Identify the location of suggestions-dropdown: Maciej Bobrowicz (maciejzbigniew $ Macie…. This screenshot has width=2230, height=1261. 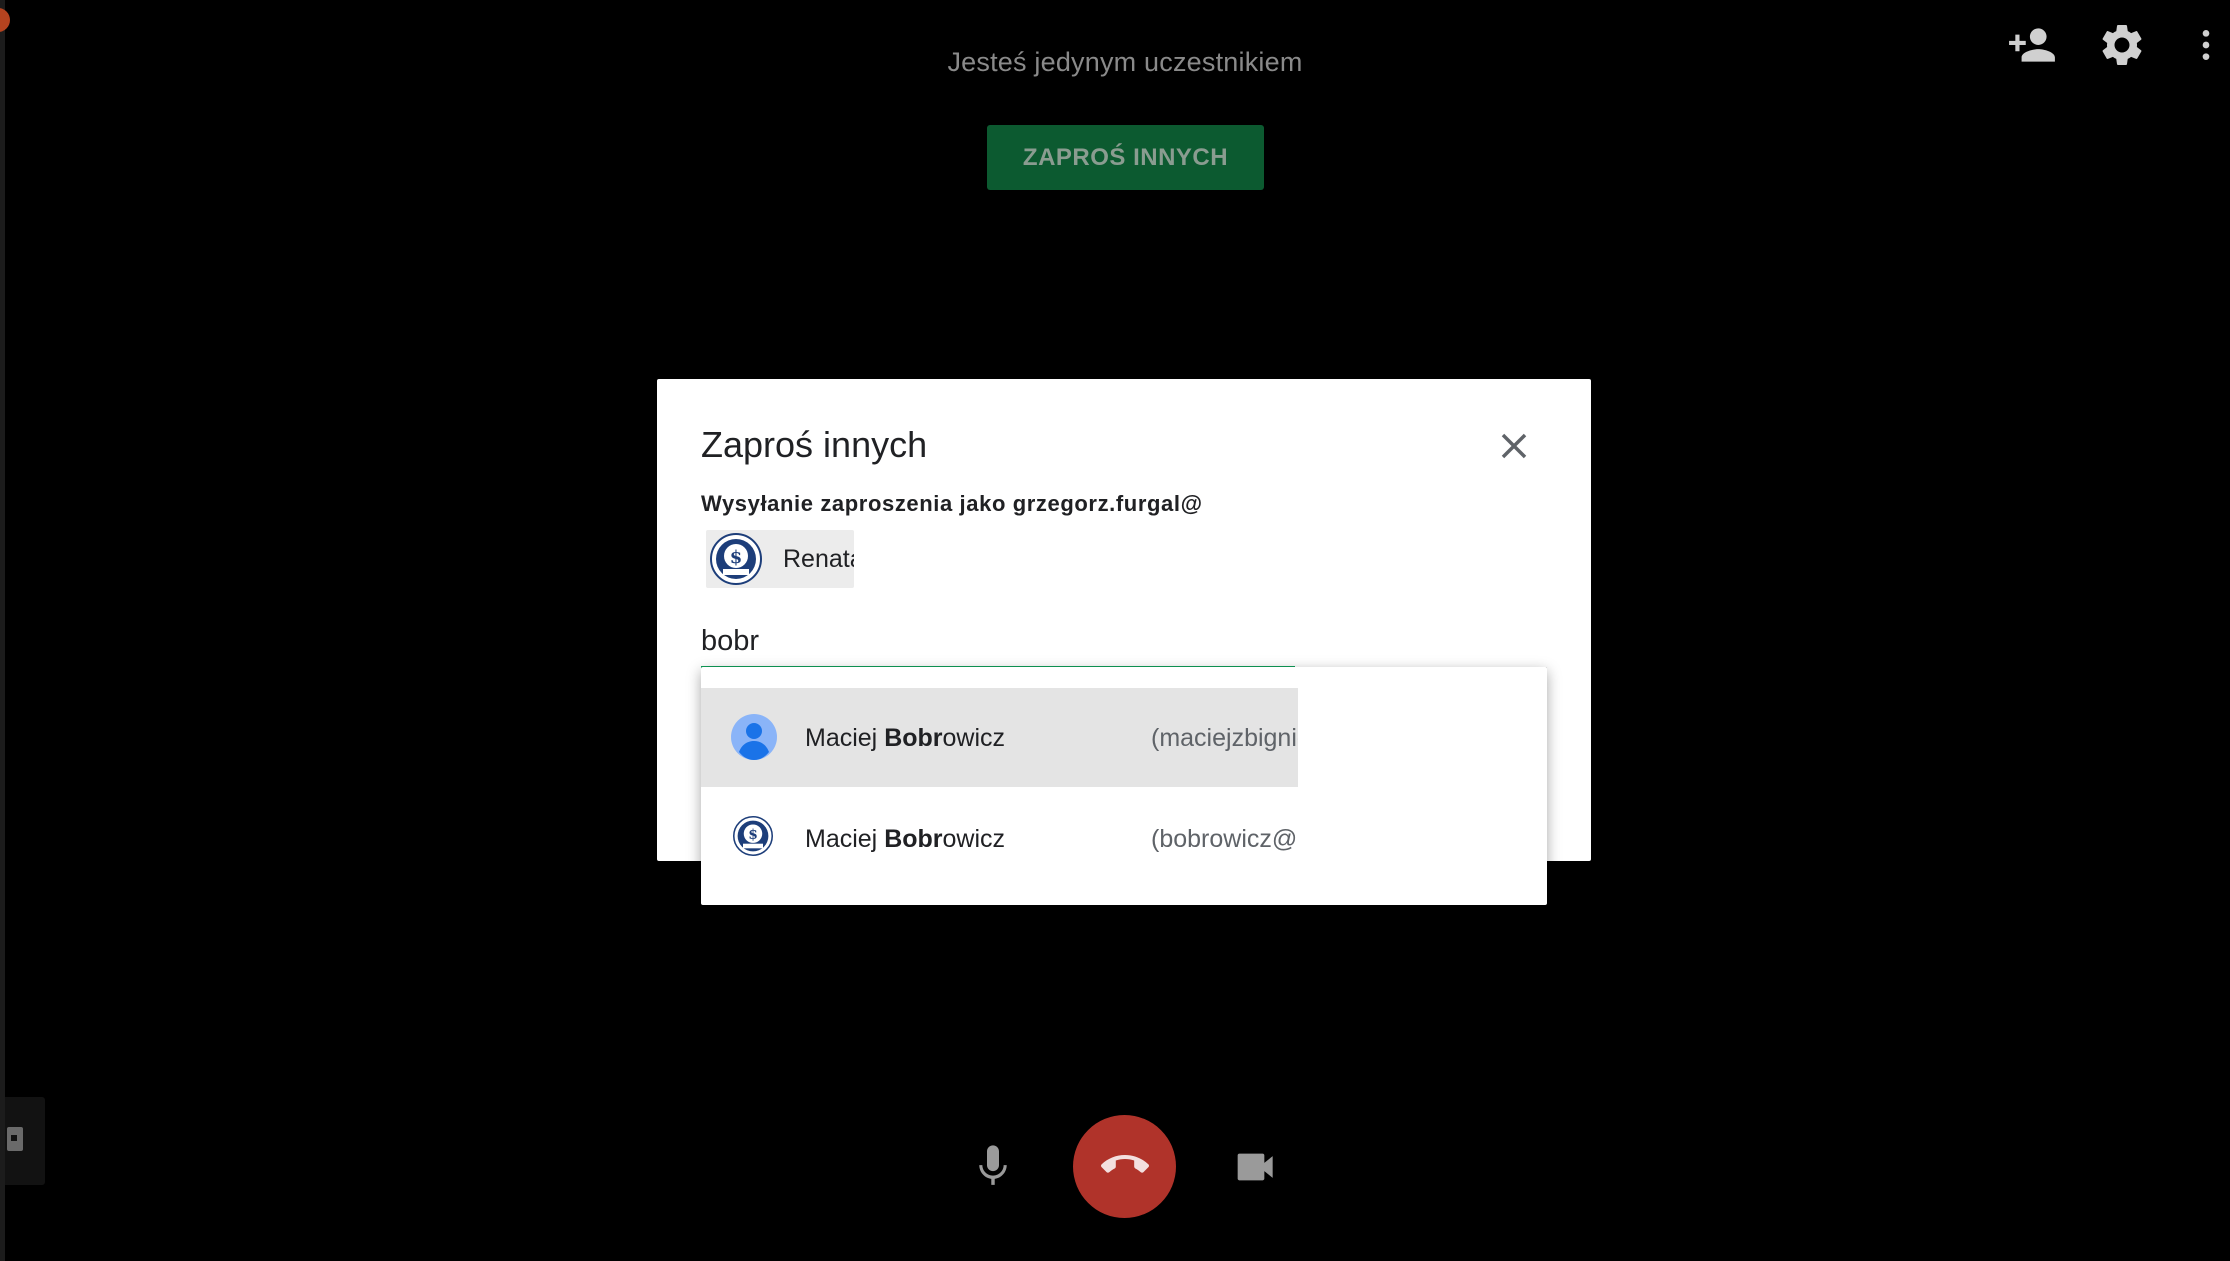
(1124, 786).